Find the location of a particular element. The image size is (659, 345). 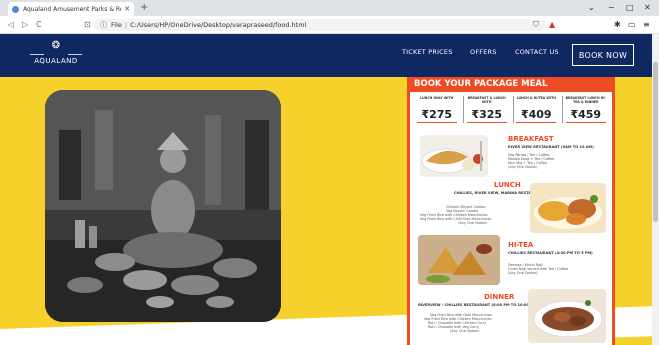

price-option: BREAKFAST & LUNCH WITH ₹325 is located at coordinates (486, 109).